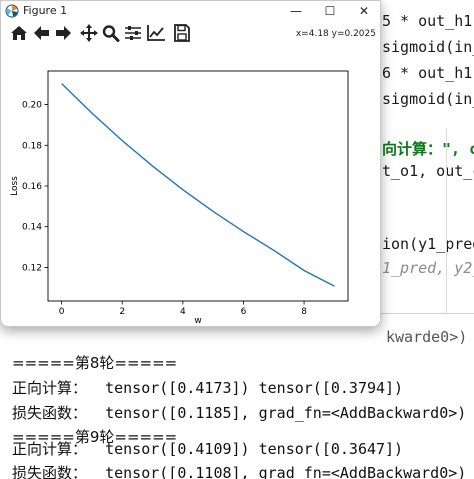 The height and width of the screenshot is (479, 474). Describe the element at coordinates (277, 413) in the screenshot. I see `console-value: tensor([0.1185], grad_fn=<AddBackward0>)` at that location.